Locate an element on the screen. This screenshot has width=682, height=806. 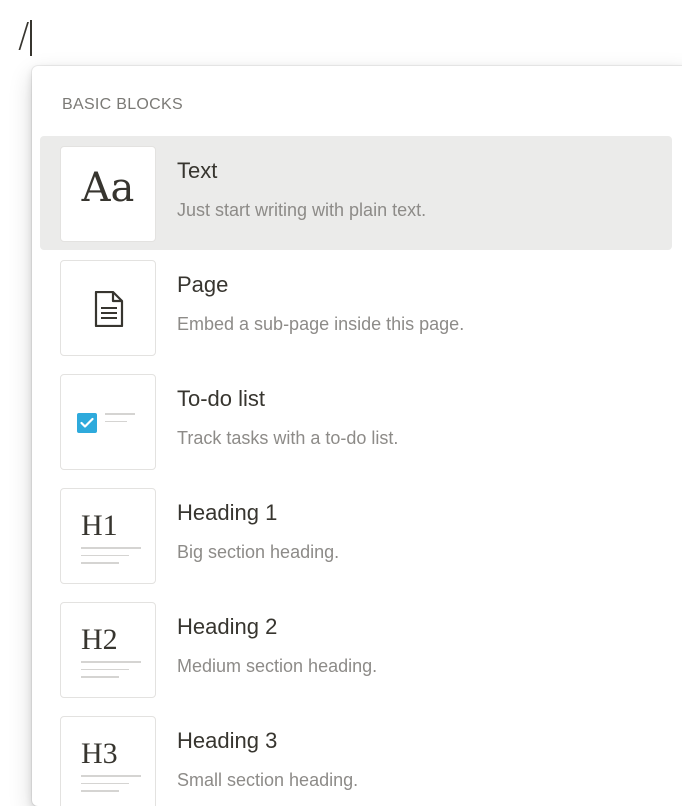
section-label-basic-blocks: BASIC BLOCKS is located at coordinates (122, 104).